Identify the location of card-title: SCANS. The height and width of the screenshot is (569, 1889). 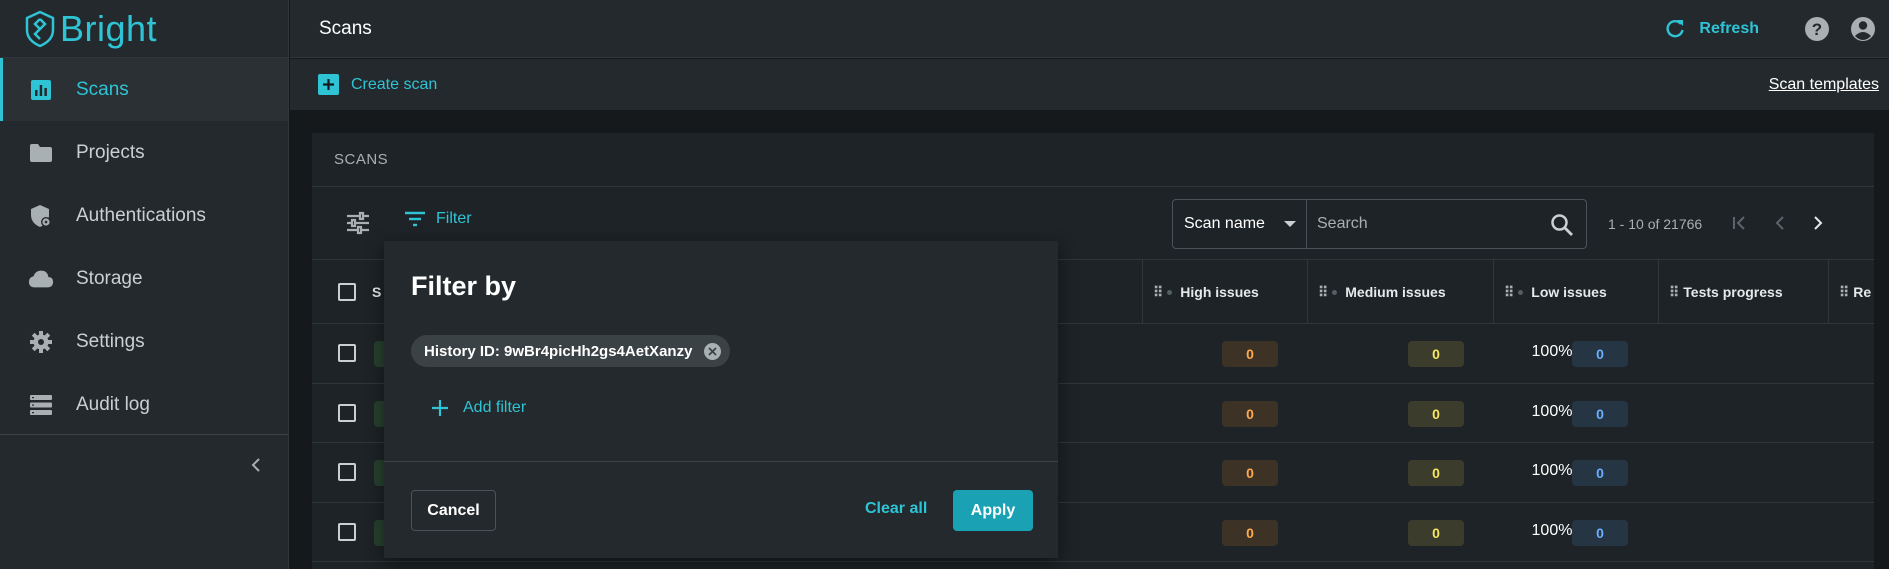
(1093, 160).